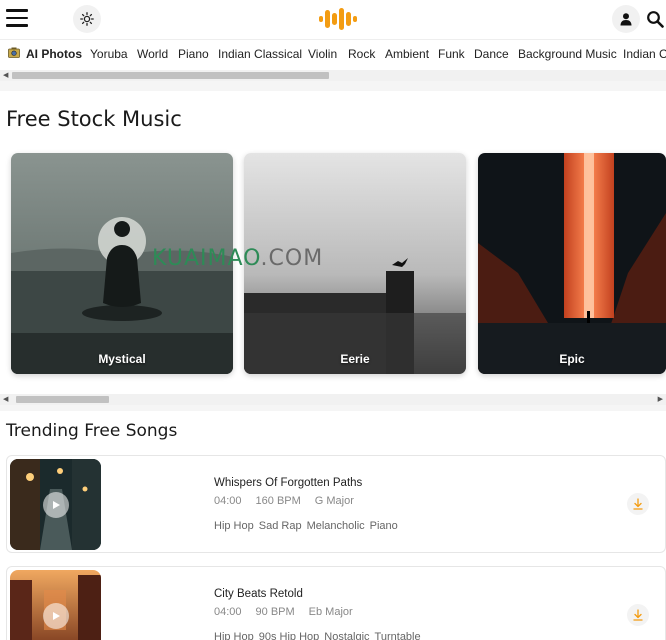 This screenshot has width=666, height=640. Describe the element at coordinates (334, 501) in the screenshot. I see `song-key: G Major` at that location.